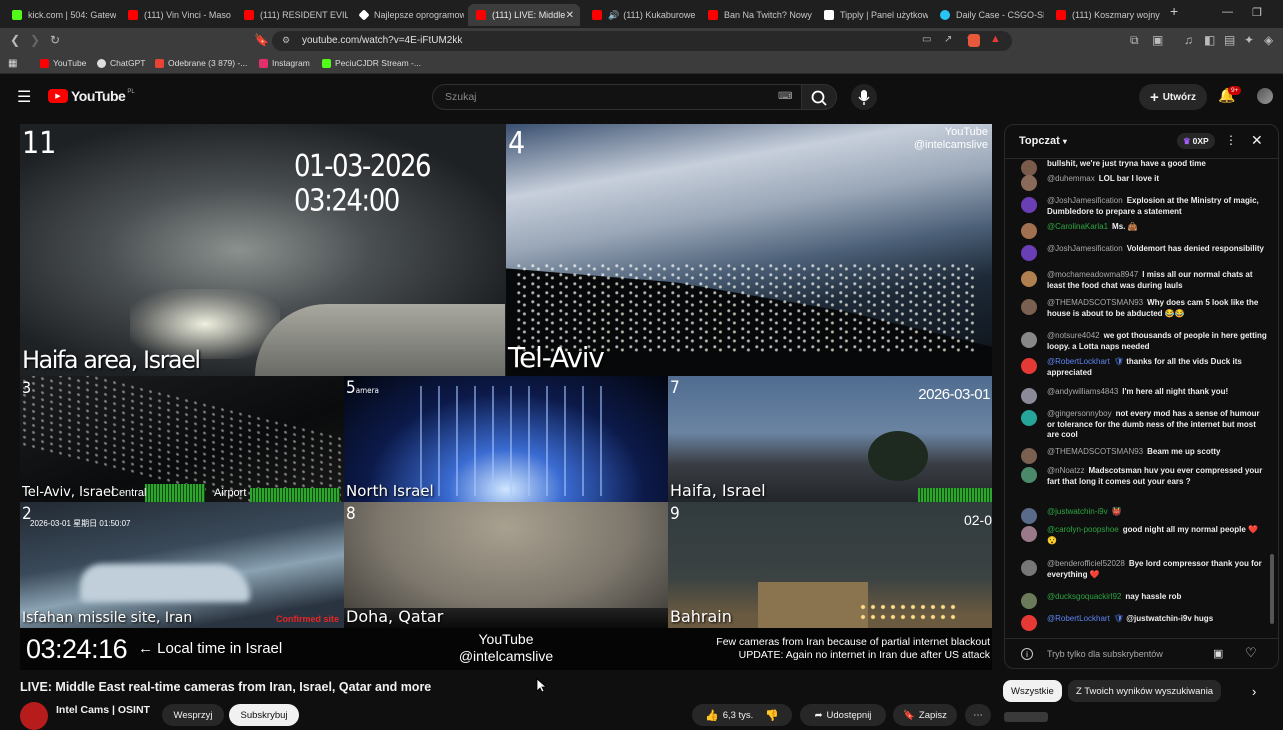  What do you see at coordinates (121, 63) in the screenshot?
I see `bookmark-chatgpt: ChatGPT` at bounding box center [121, 63].